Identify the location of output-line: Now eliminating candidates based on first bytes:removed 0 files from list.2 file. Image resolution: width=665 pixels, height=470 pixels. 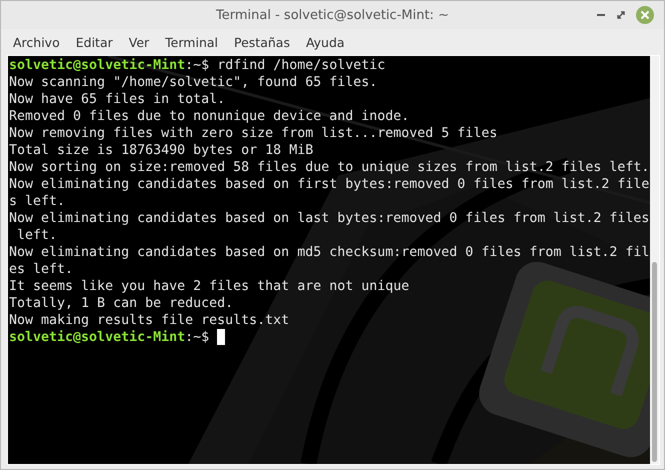
(329, 184).